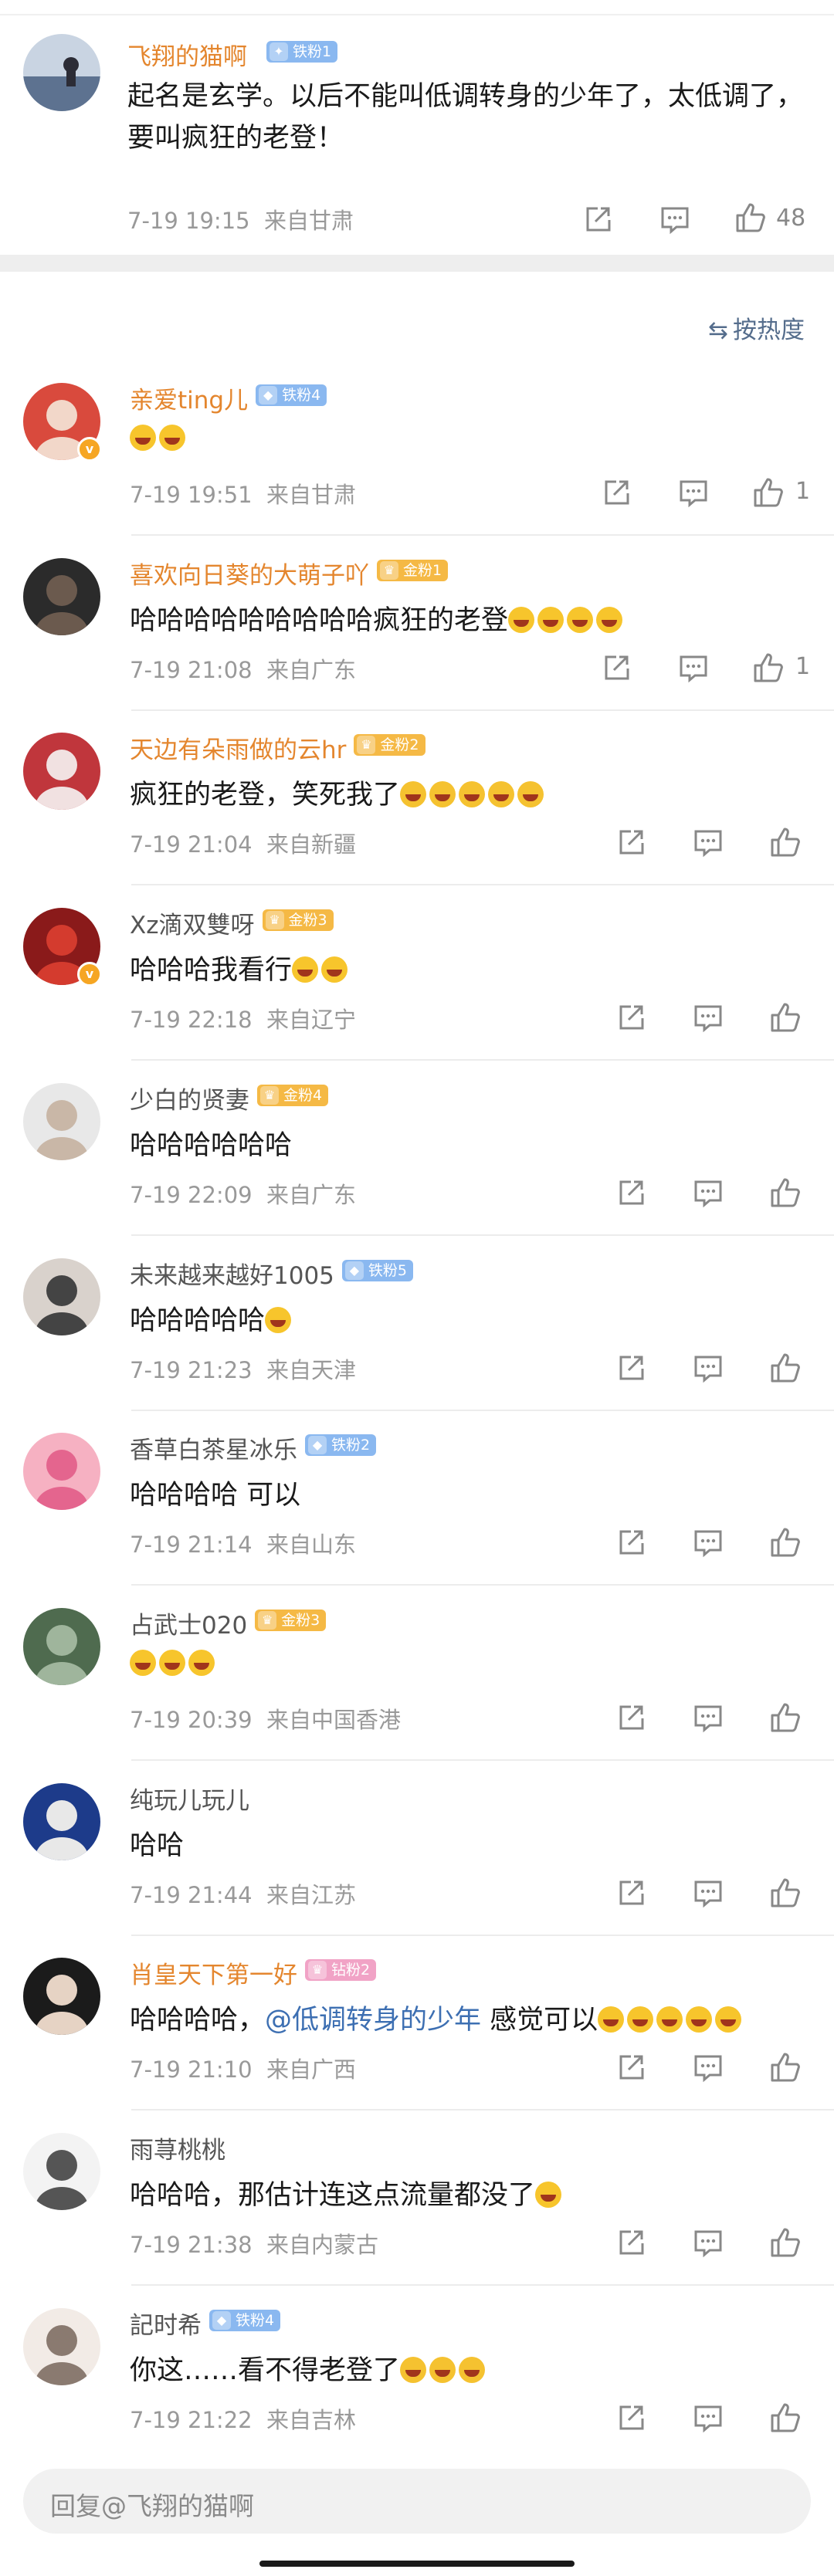  I want to click on comment-text-part: 你这……看不得老登了, so click(265, 2370).